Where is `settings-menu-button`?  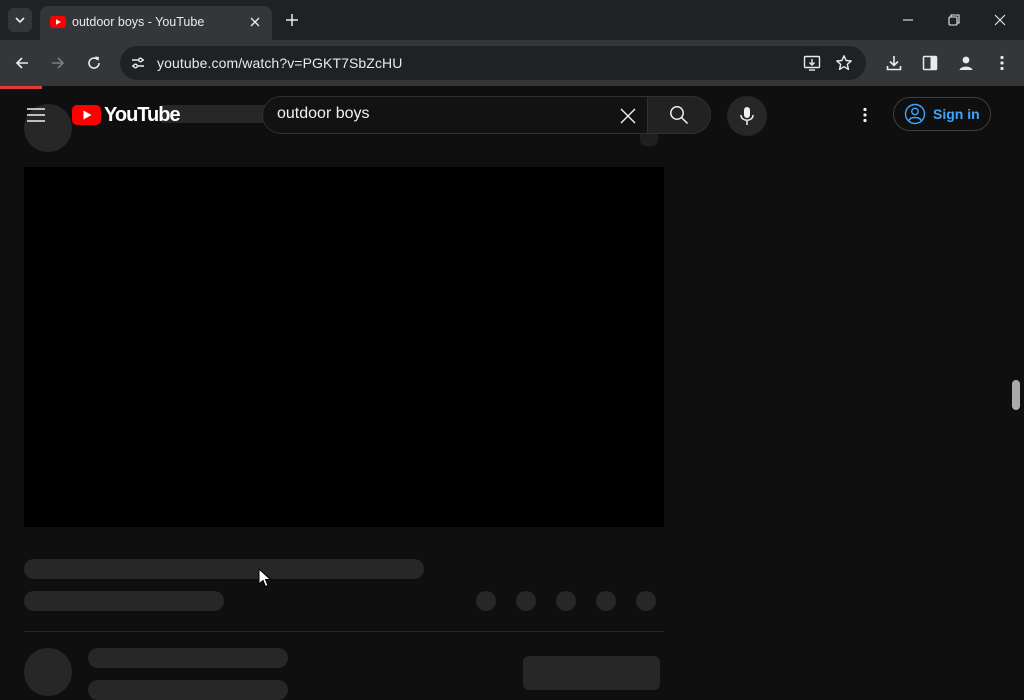 settings-menu-button is located at coordinates (865, 115).